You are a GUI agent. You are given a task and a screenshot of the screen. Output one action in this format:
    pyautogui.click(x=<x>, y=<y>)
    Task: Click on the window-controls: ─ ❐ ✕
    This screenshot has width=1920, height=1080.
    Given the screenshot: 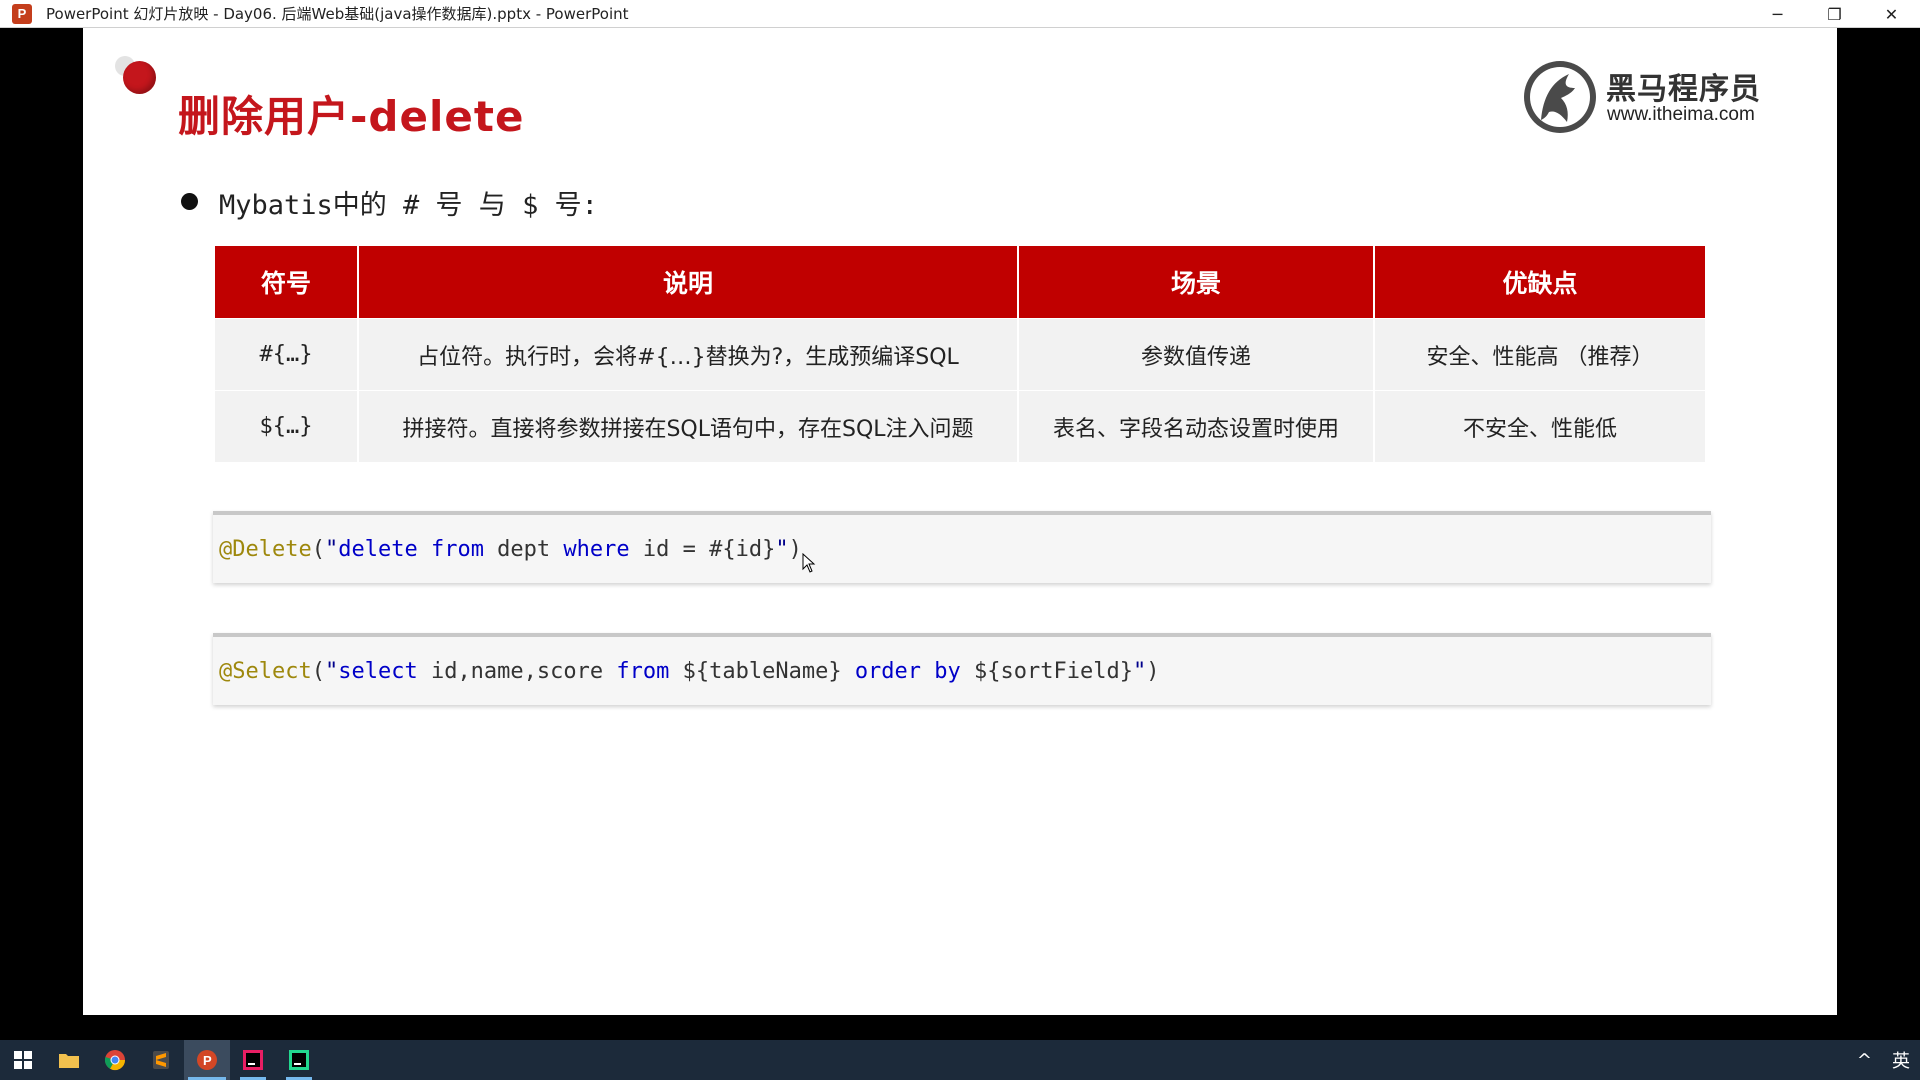 What is the action you would take?
    pyautogui.click(x=1834, y=14)
    